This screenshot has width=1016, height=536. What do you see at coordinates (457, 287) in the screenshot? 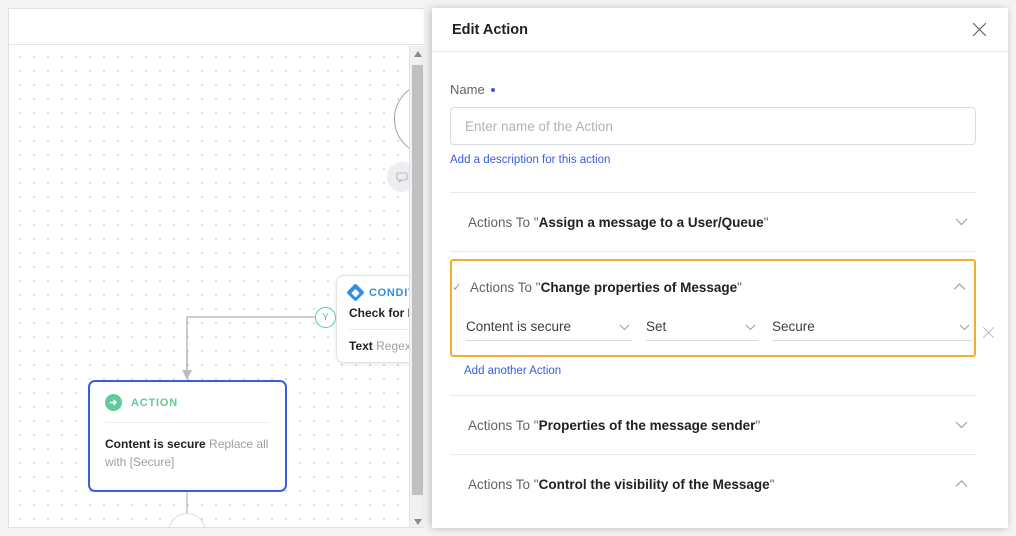
I see `check-icon: ✓` at bounding box center [457, 287].